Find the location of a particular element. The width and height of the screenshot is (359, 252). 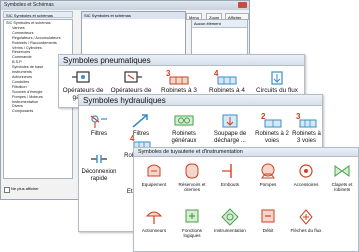

pid-item-logic: Fonctions logiques is located at coordinates (192, 222).